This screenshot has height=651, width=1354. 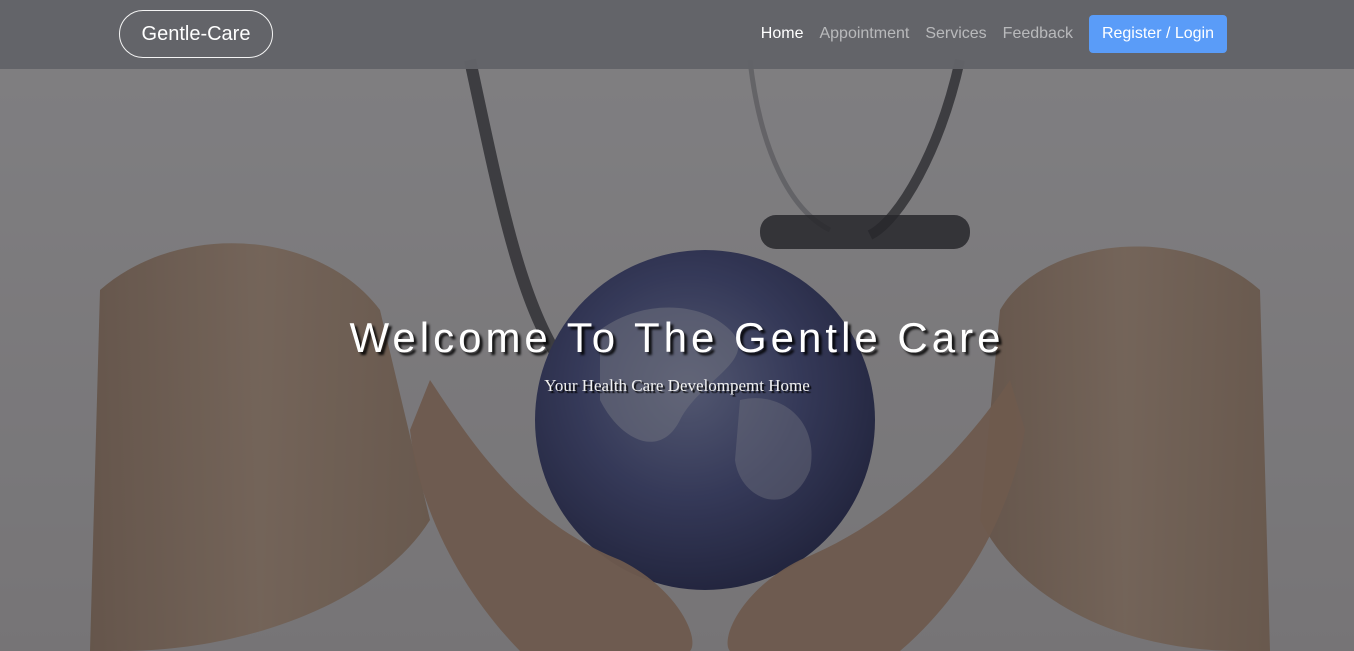 I want to click on register-login-button: Register / Login, so click(x=1157, y=34).